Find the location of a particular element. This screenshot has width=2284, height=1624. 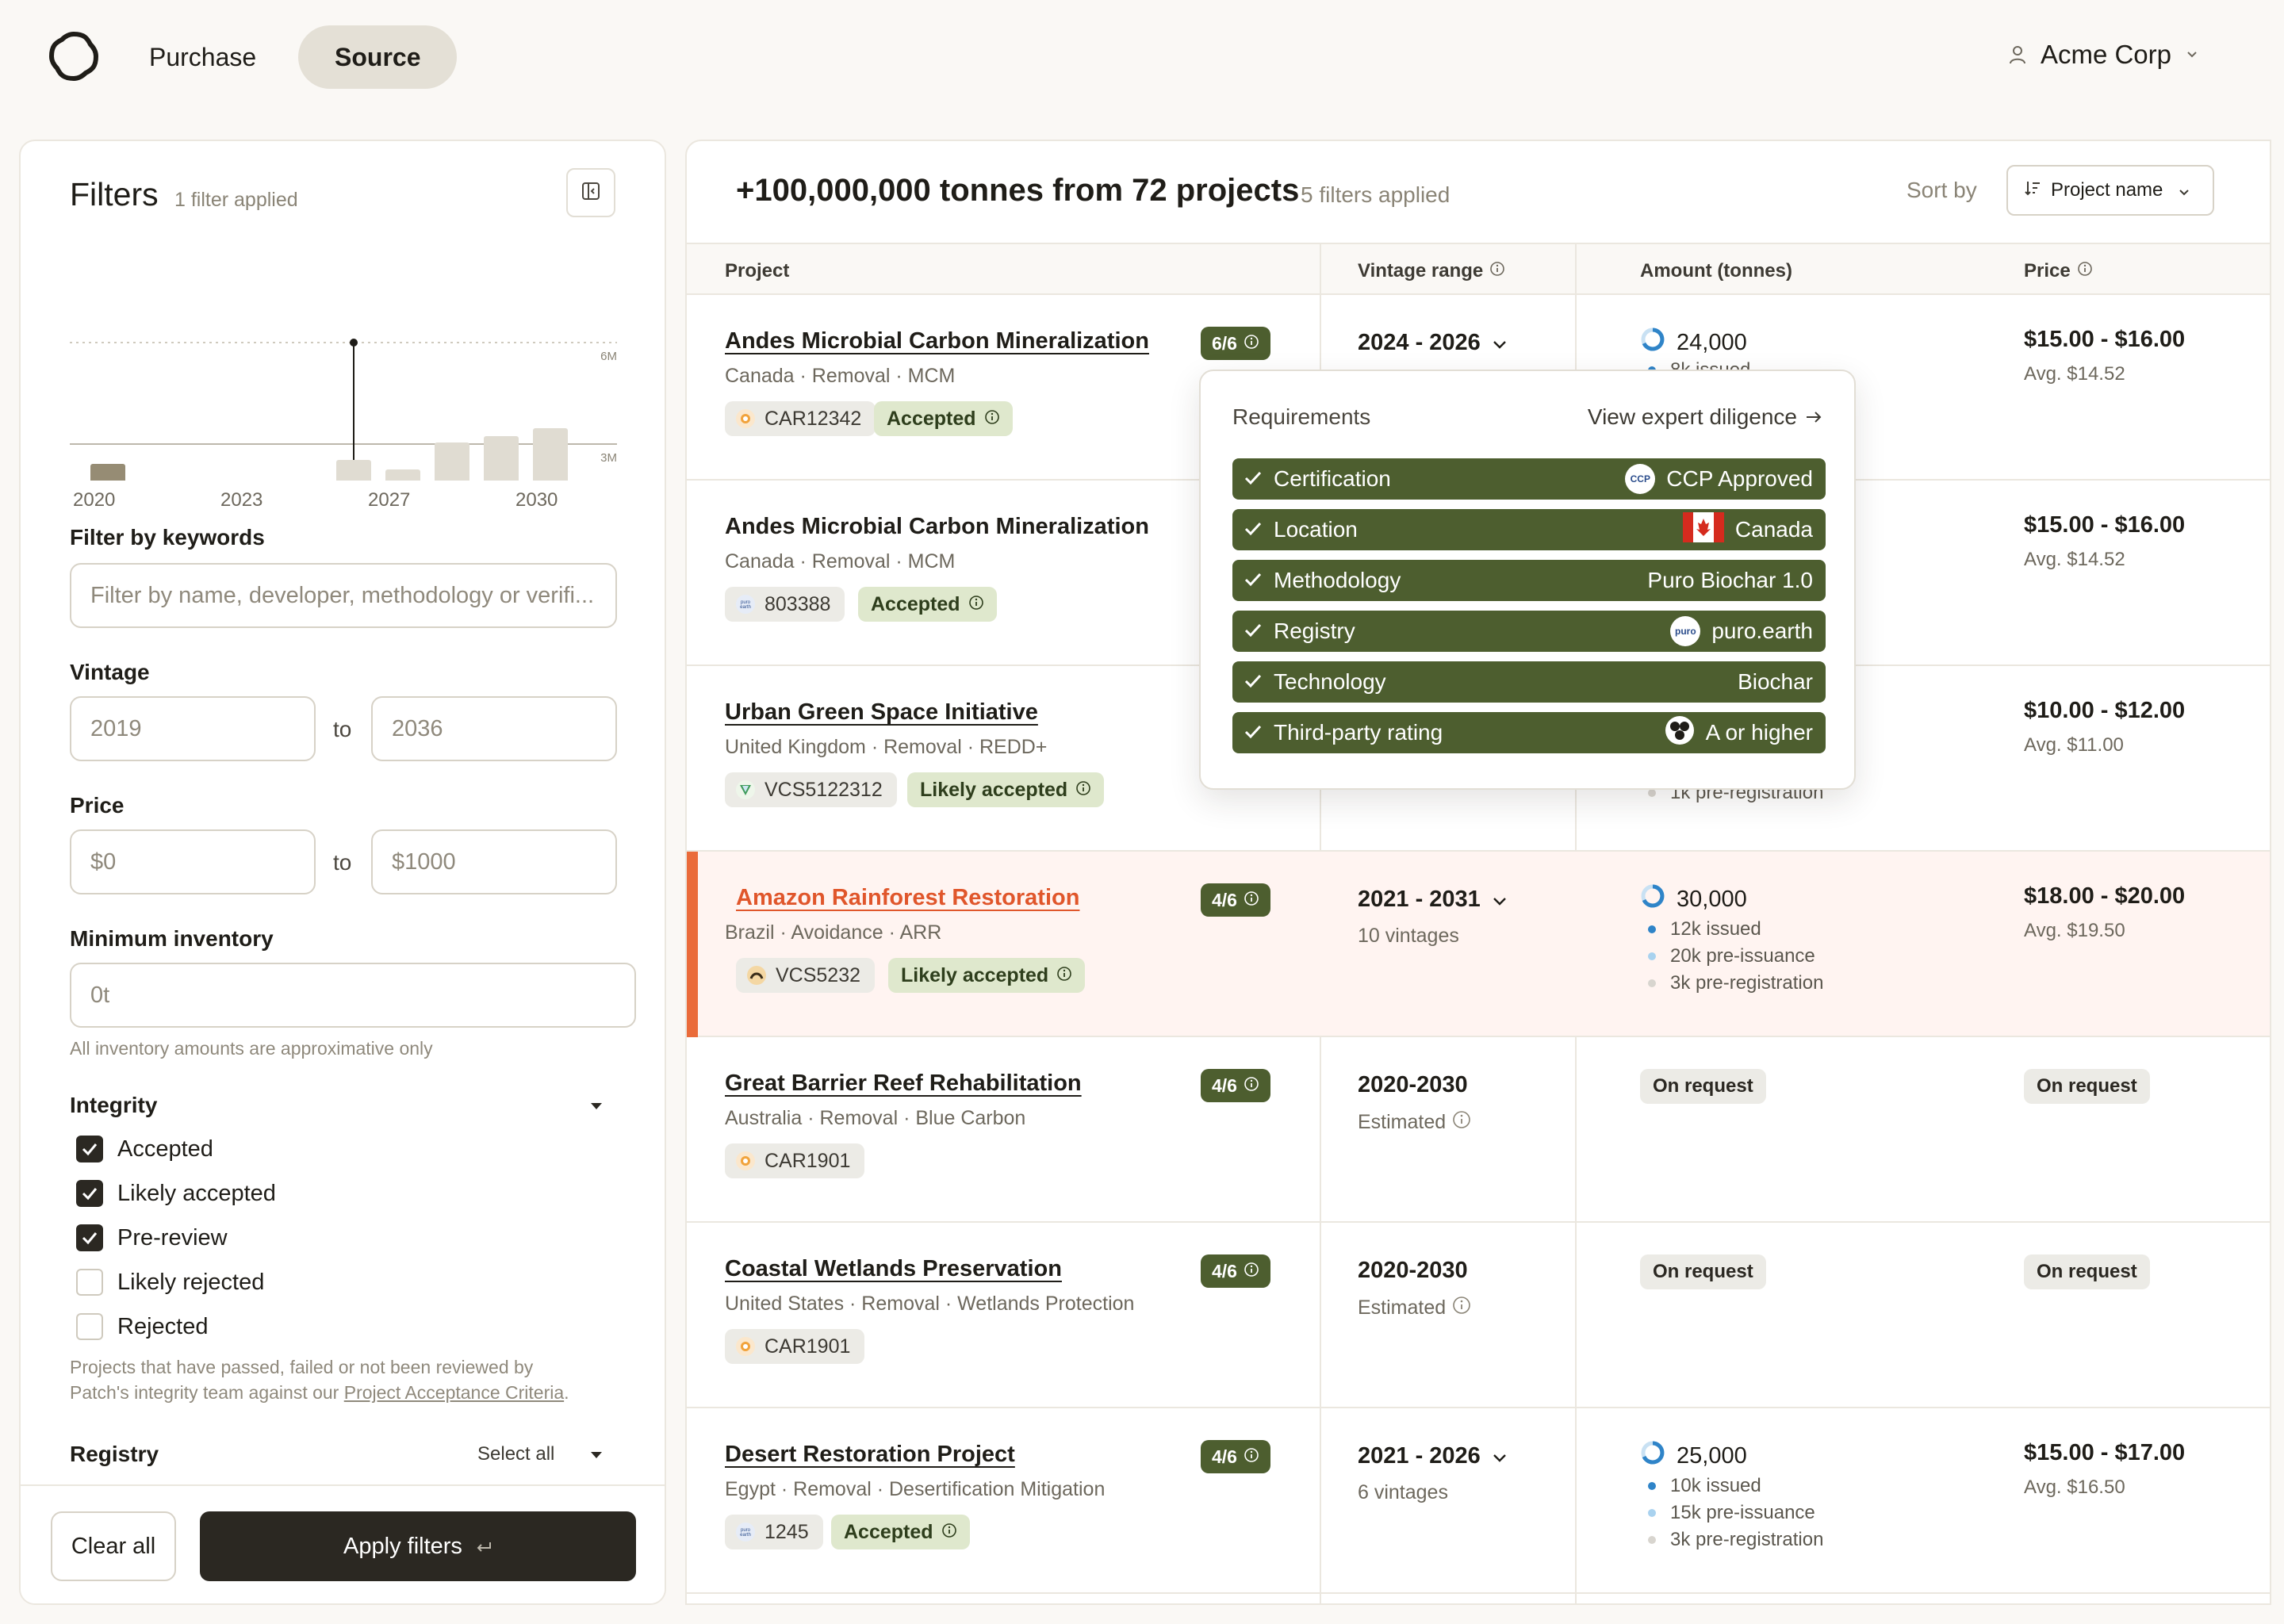

vintage-range-toggle: 2024 - 2026 is located at coordinates (1433, 343).